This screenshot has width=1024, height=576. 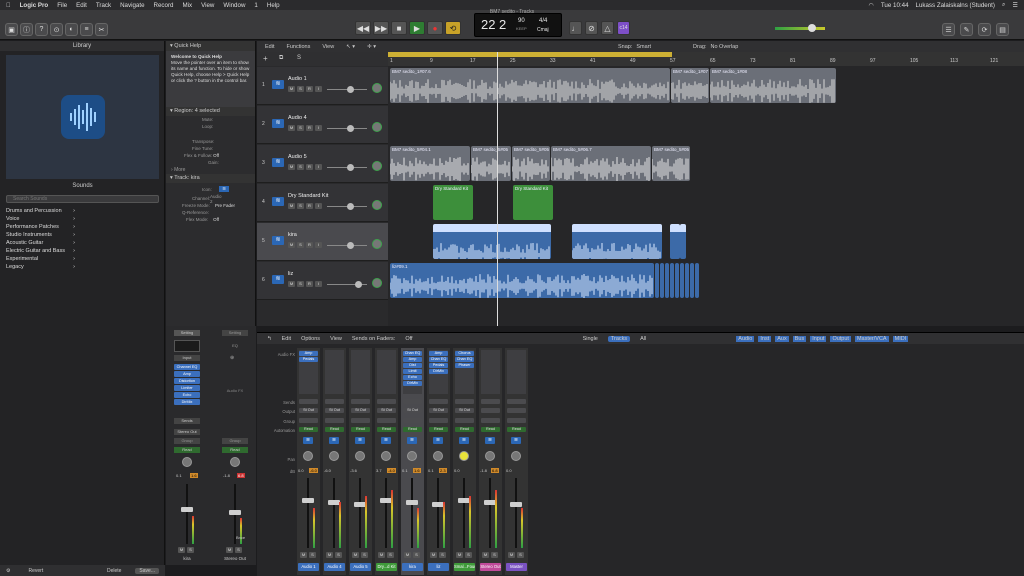 I want to click on track-waveform-icon: ≋, so click(x=224, y=189).